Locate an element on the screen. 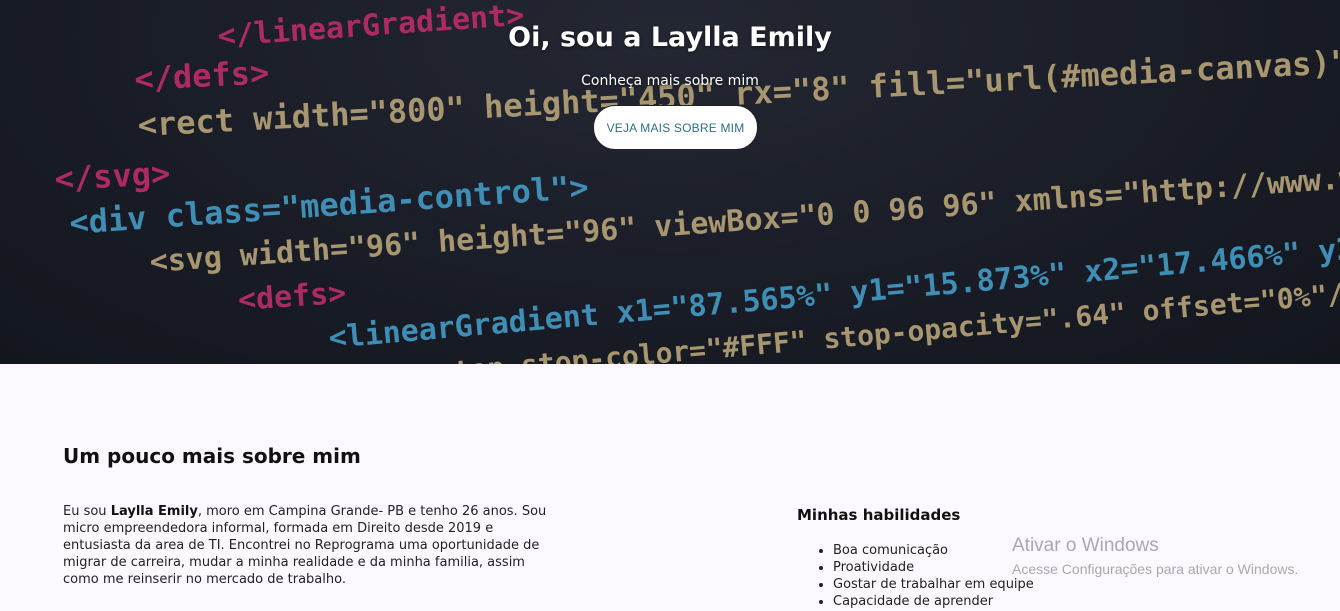 Image resolution: width=1340 pixels, height=611 pixels. see-more-button: VEJA MAIS SOBRE MIM is located at coordinates (675, 127).